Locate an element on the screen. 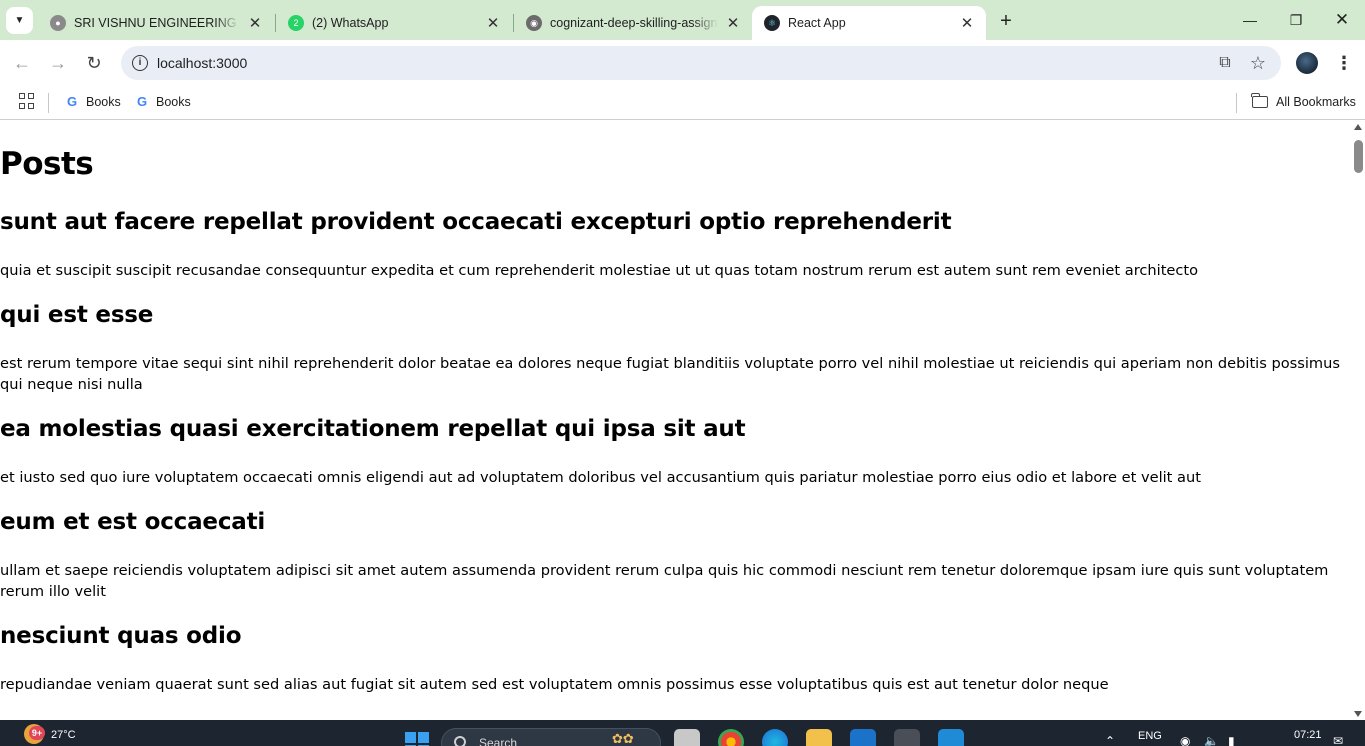  back-button: ← is located at coordinates (22, 63).